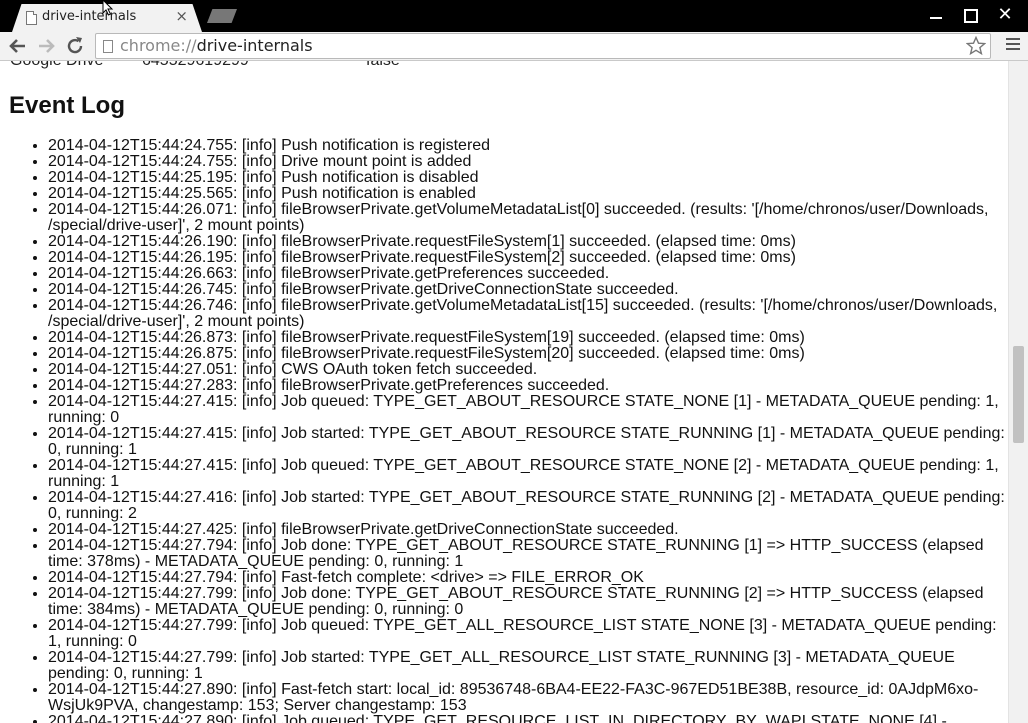 The image size is (1028, 723). Describe the element at coordinates (543, 46) in the screenshot. I see `address-bar: chrome://drive-internals` at that location.